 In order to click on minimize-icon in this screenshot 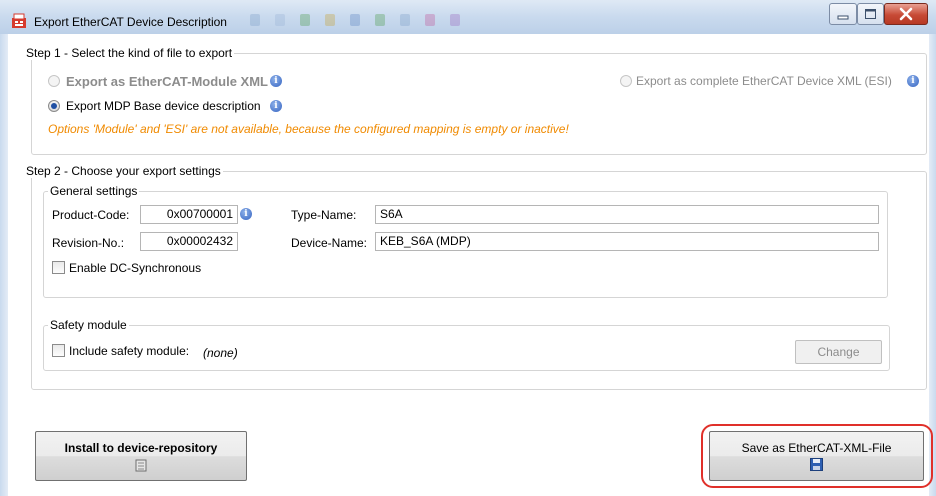, I will do `click(843, 17)`.